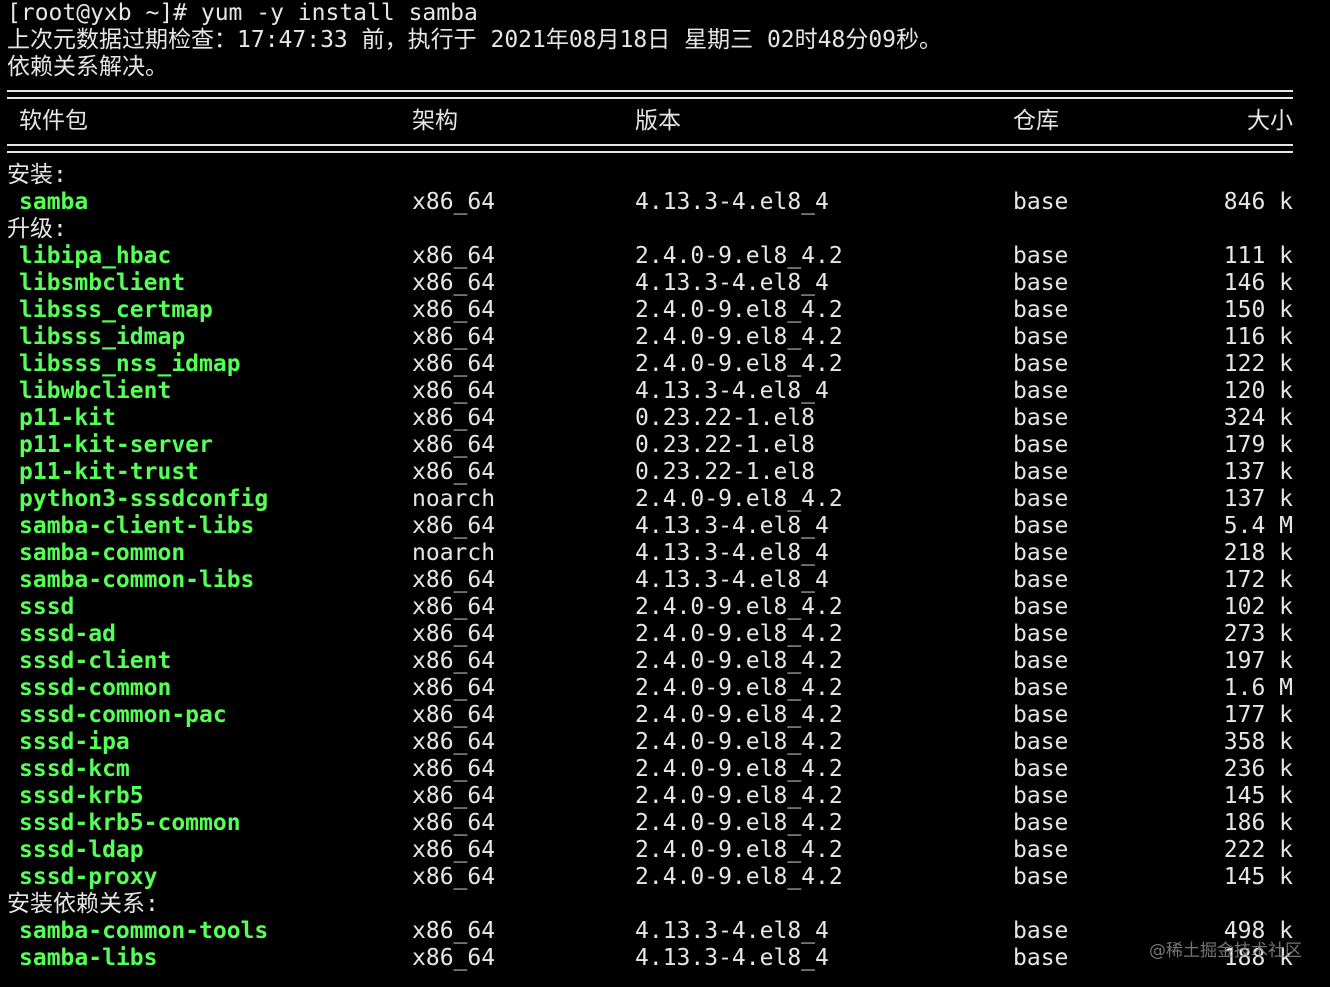 The height and width of the screenshot is (987, 1330). I want to click on package-size: 150 k, so click(1258, 310).